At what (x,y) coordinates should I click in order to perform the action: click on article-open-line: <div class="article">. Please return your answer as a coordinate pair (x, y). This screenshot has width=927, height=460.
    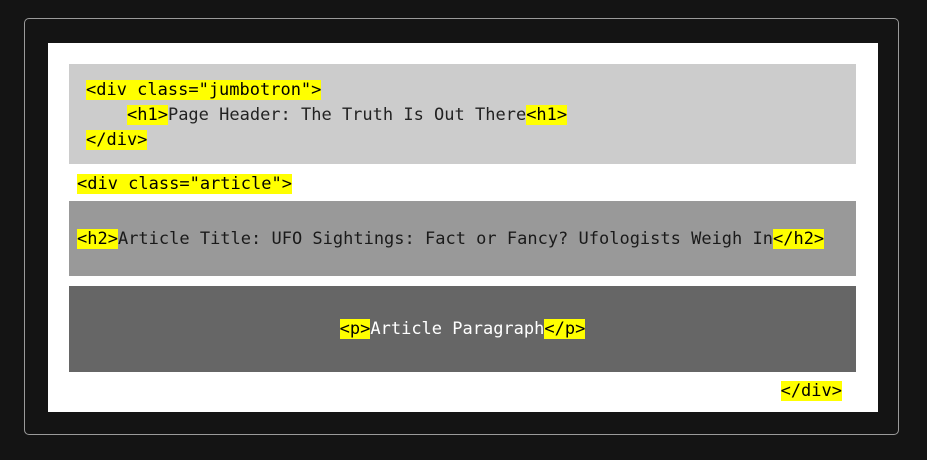
    Looking at the image, I should click on (184, 184).